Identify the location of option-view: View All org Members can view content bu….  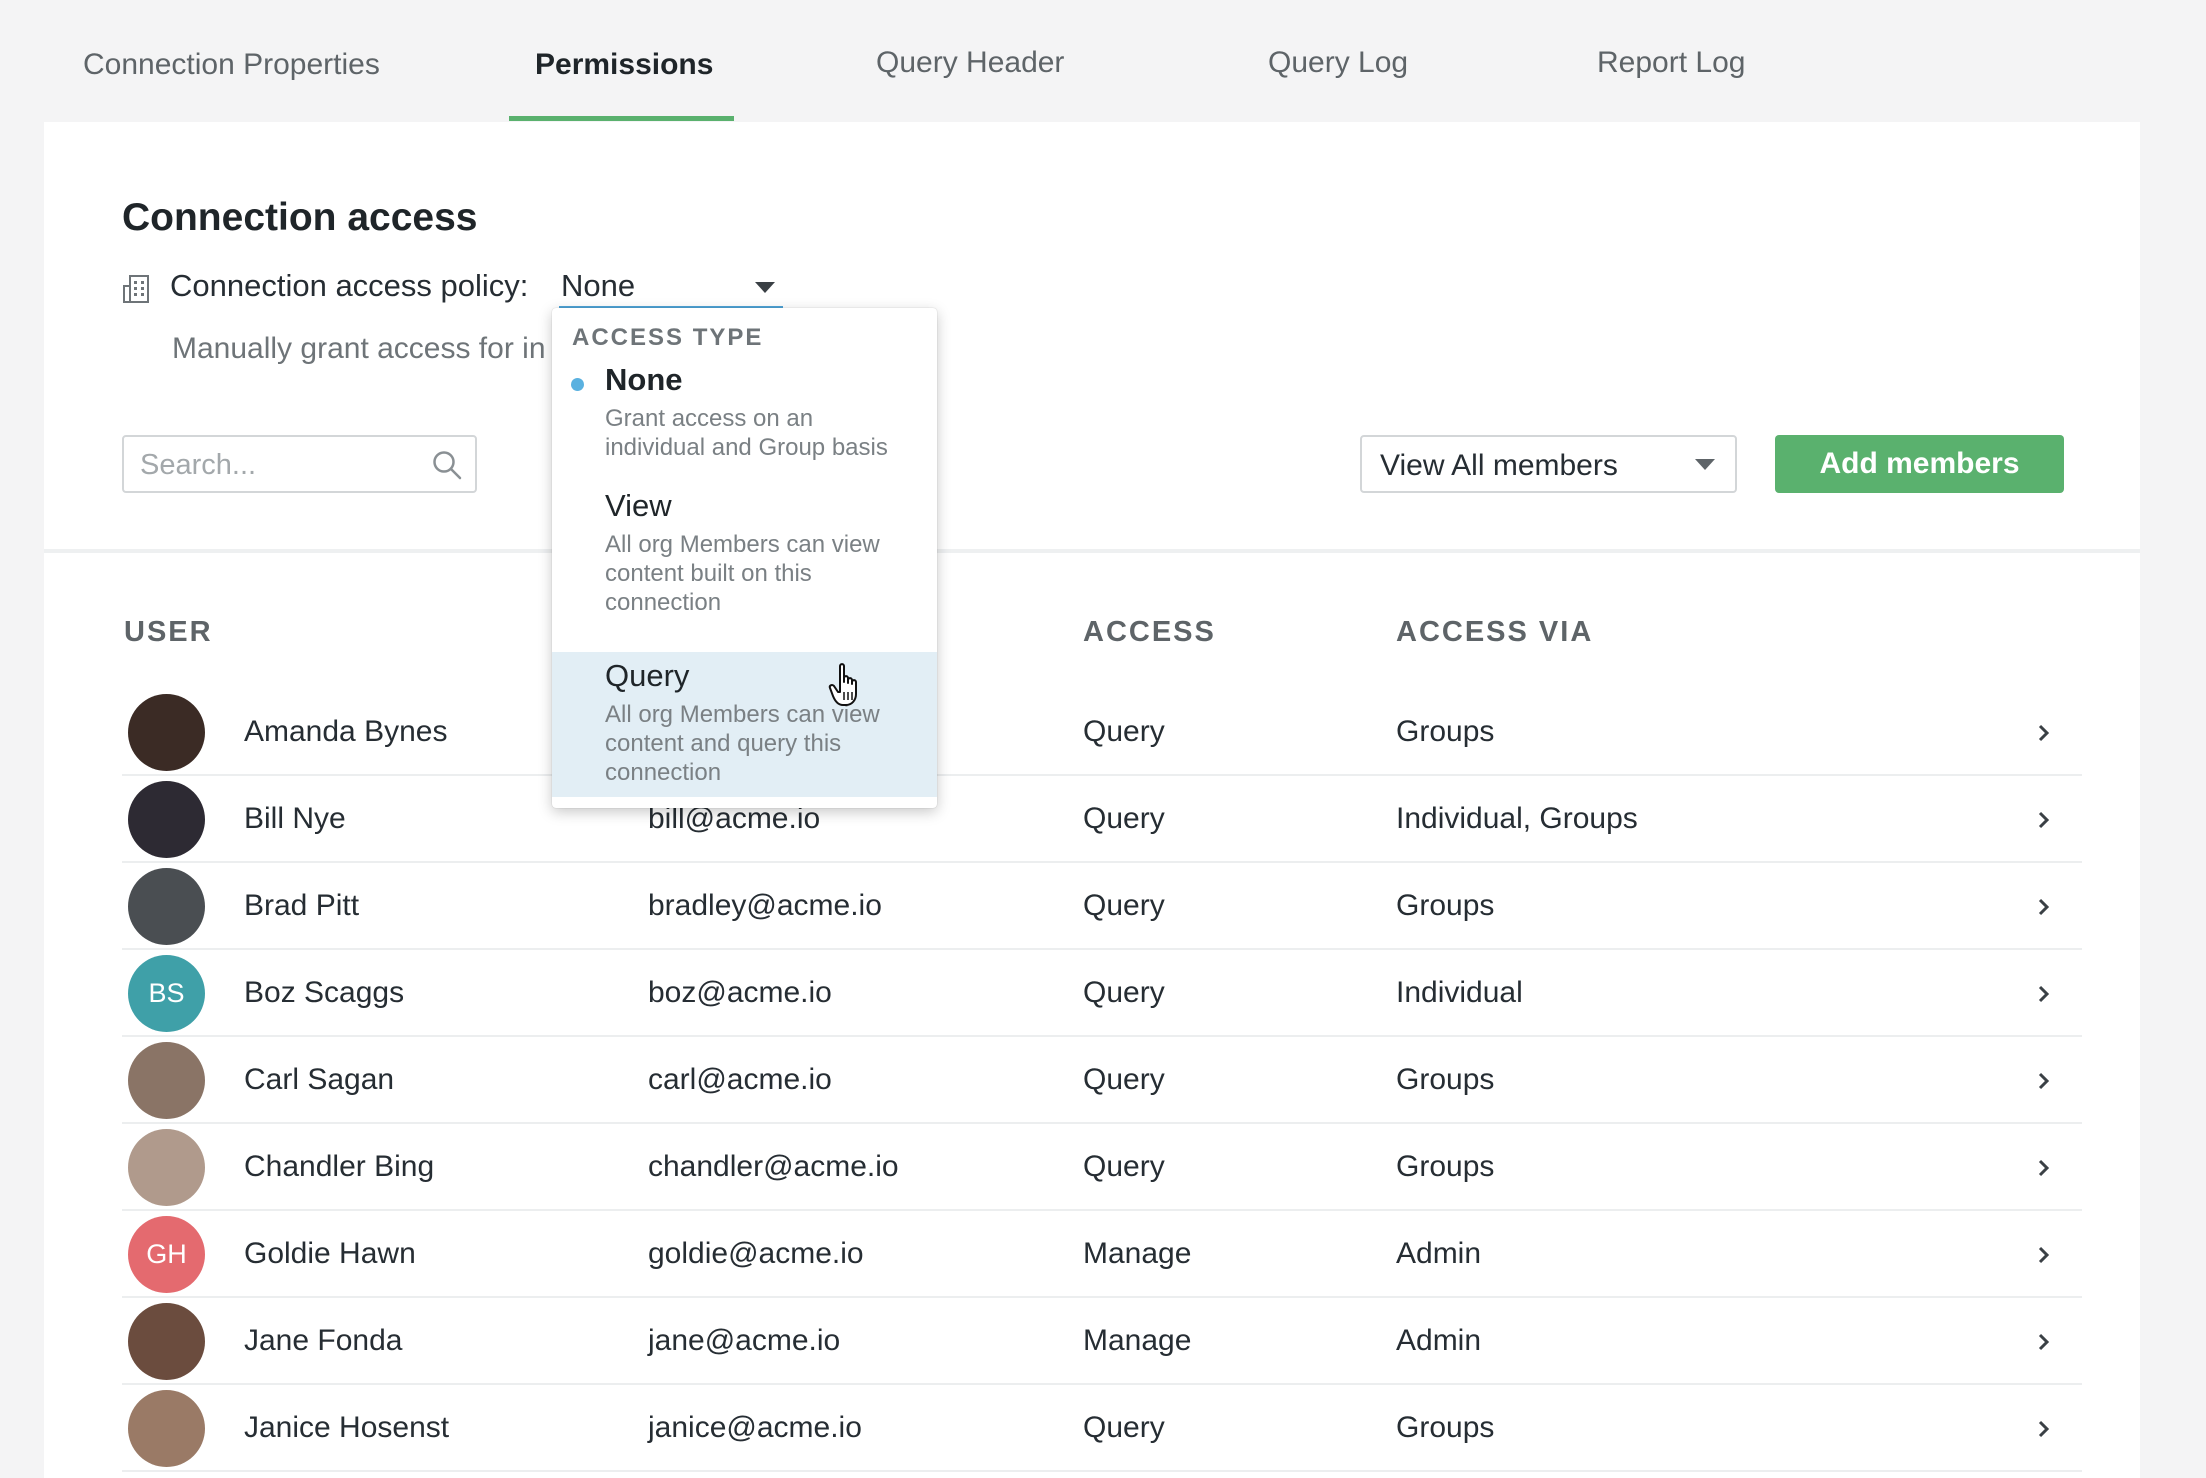
(744, 567).